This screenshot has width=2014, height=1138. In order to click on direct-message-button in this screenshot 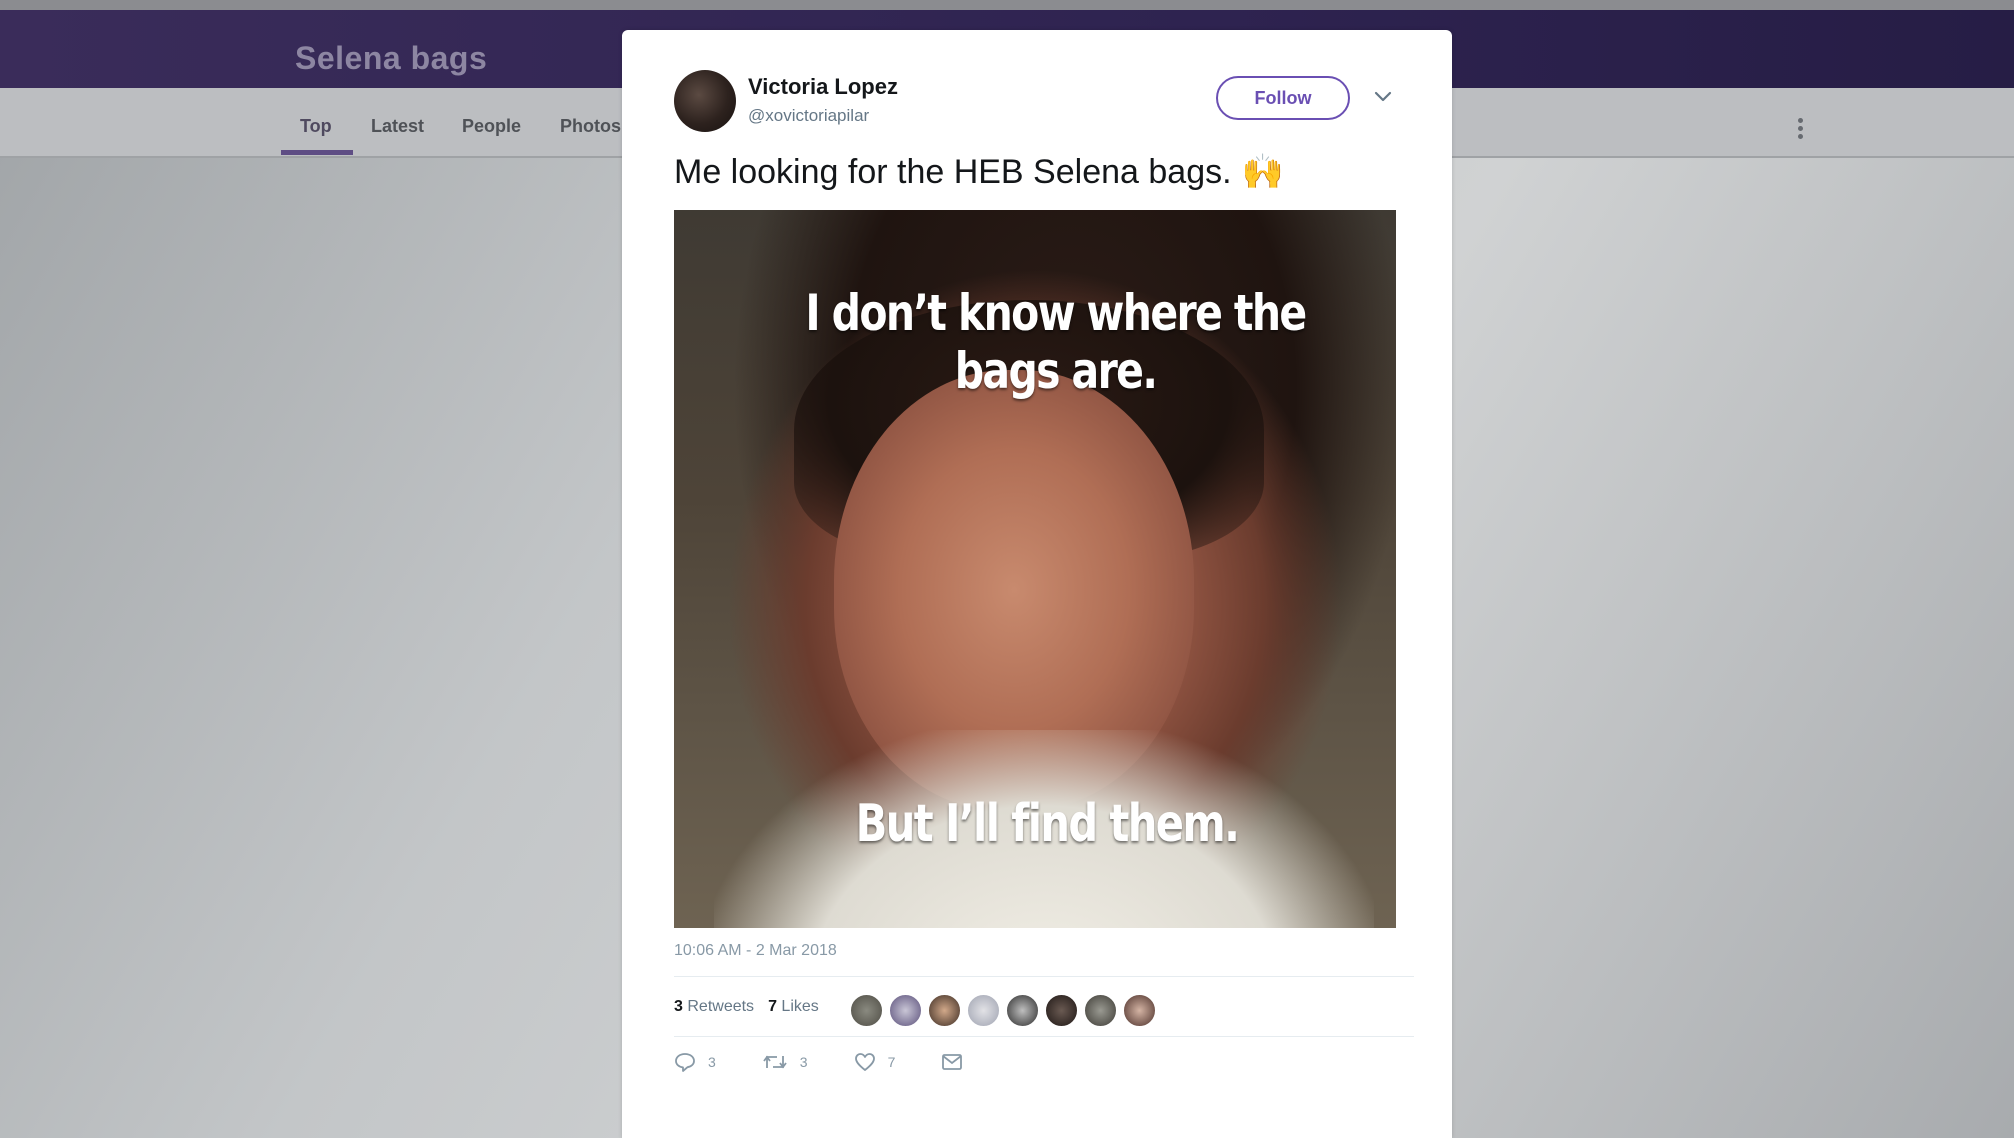, I will do `click(958, 1062)`.